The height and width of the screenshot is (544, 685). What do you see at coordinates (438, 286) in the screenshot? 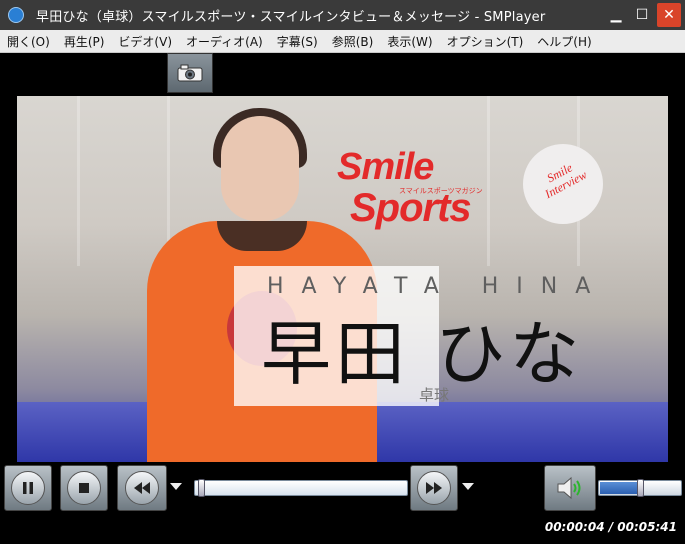
I see `romaji-name: HAYATA HINA` at bounding box center [438, 286].